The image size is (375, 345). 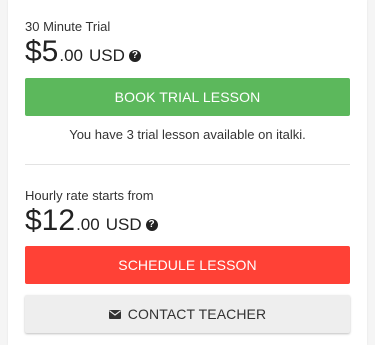 What do you see at coordinates (89, 195) in the screenshot?
I see `hourly-label: Hourly rate starts from` at bounding box center [89, 195].